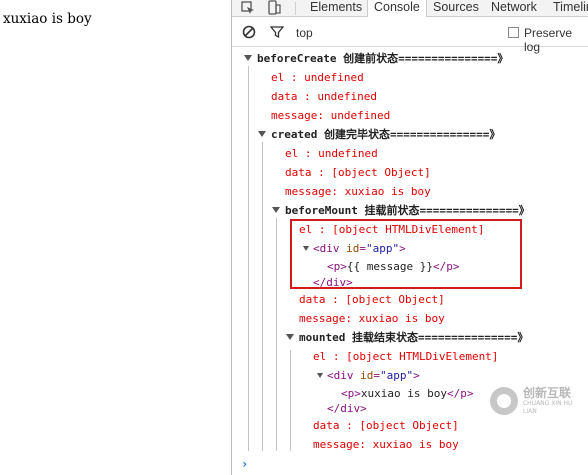 Image resolution: width=588 pixels, height=475 pixels. I want to click on group-title: beforeCreate 创建前状态===============》, so click(383, 58).